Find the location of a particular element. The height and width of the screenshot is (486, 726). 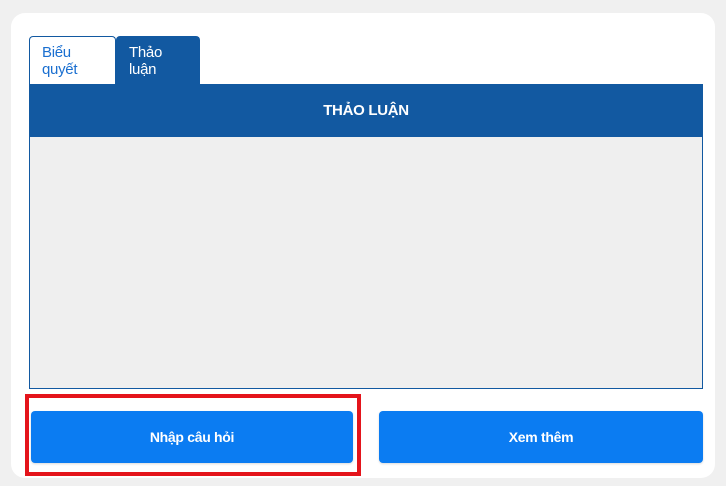

panel-title: THẢO LUẬN is located at coordinates (366, 110).